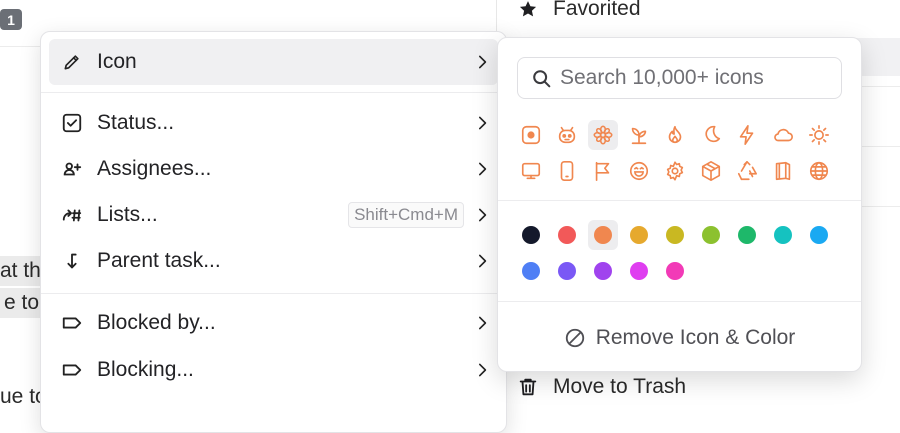 This screenshot has height=433, width=900. What do you see at coordinates (639, 135) in the screenshot?
I see `sprout-icon` at bounding box center [639, 135].